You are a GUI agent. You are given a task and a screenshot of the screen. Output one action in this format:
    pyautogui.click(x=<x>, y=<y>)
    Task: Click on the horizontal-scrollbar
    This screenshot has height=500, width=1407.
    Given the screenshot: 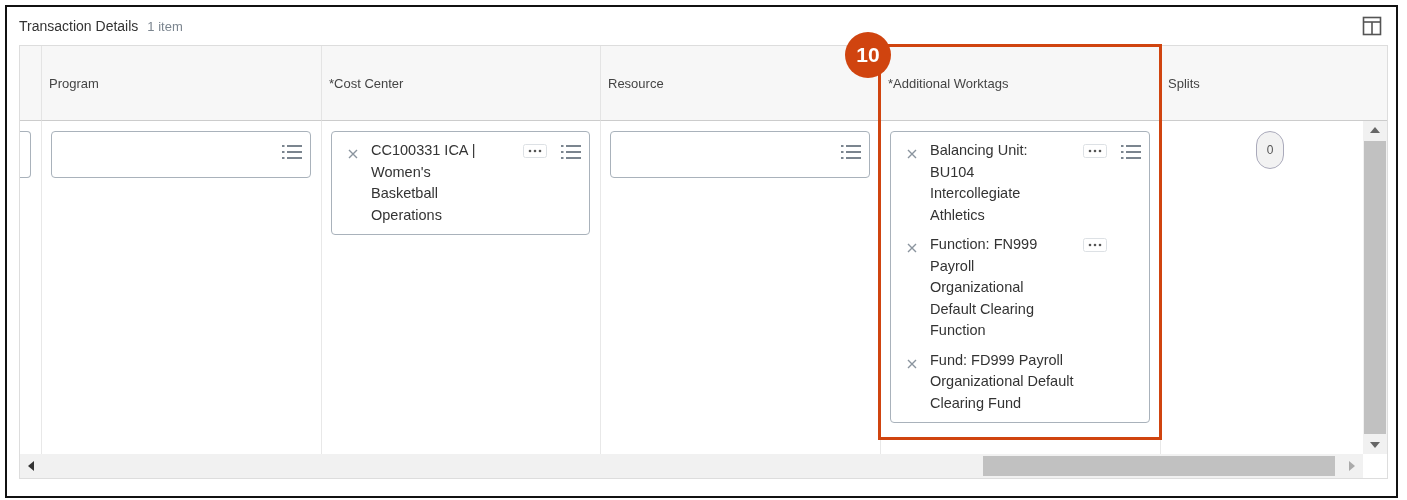 What is the action you would take?
    pyautogui.click(x=691, y=466)
    